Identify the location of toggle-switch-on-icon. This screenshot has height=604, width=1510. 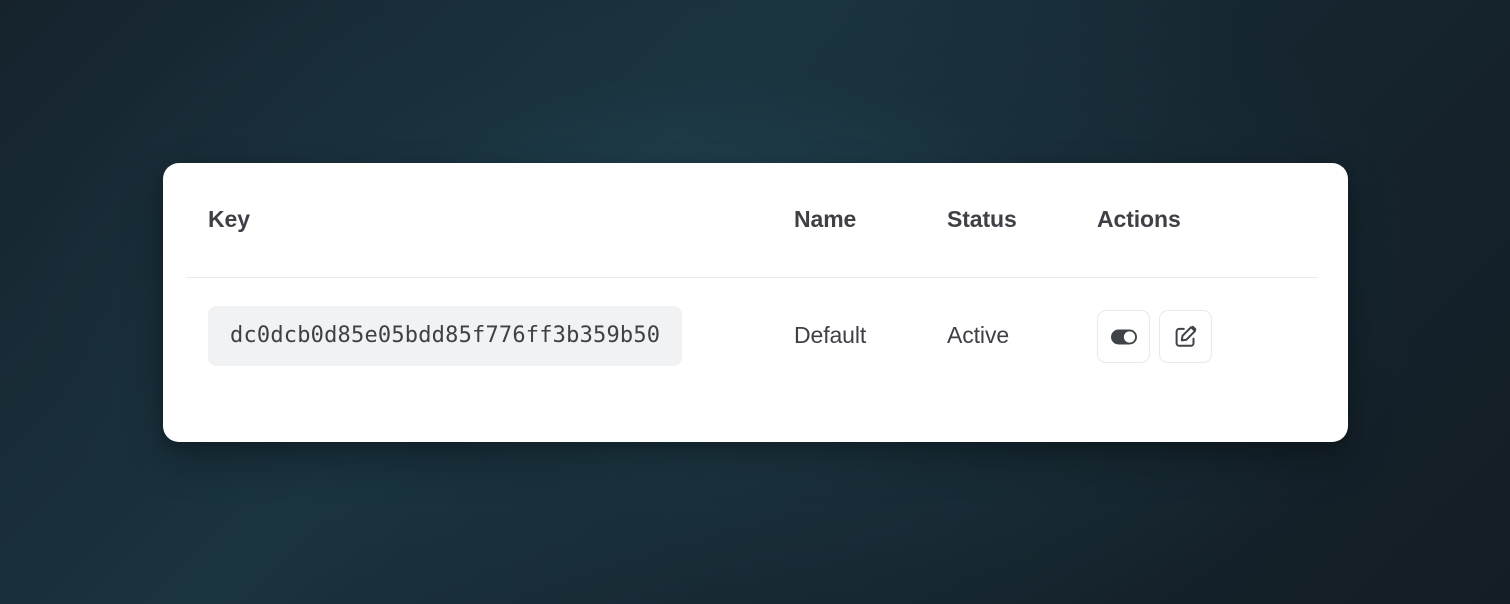
(1124, 336).